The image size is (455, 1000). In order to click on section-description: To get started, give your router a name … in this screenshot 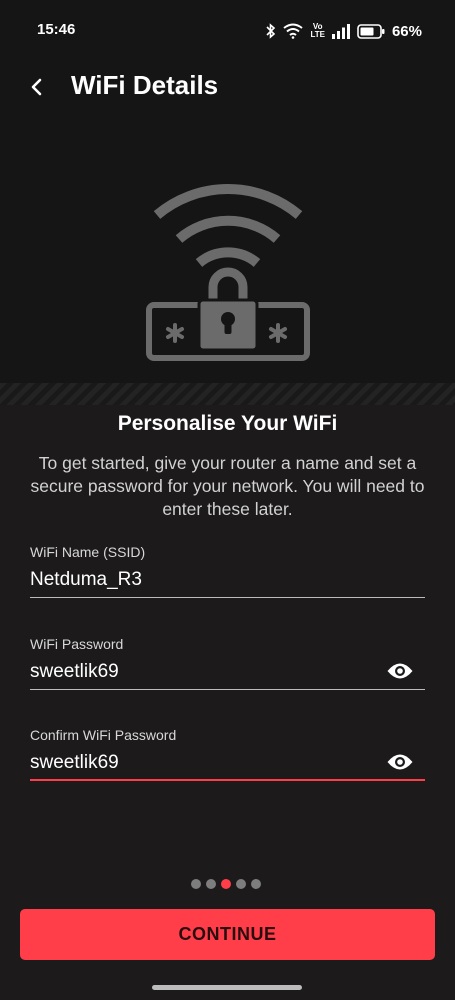, I will do `click(227, 486)`.